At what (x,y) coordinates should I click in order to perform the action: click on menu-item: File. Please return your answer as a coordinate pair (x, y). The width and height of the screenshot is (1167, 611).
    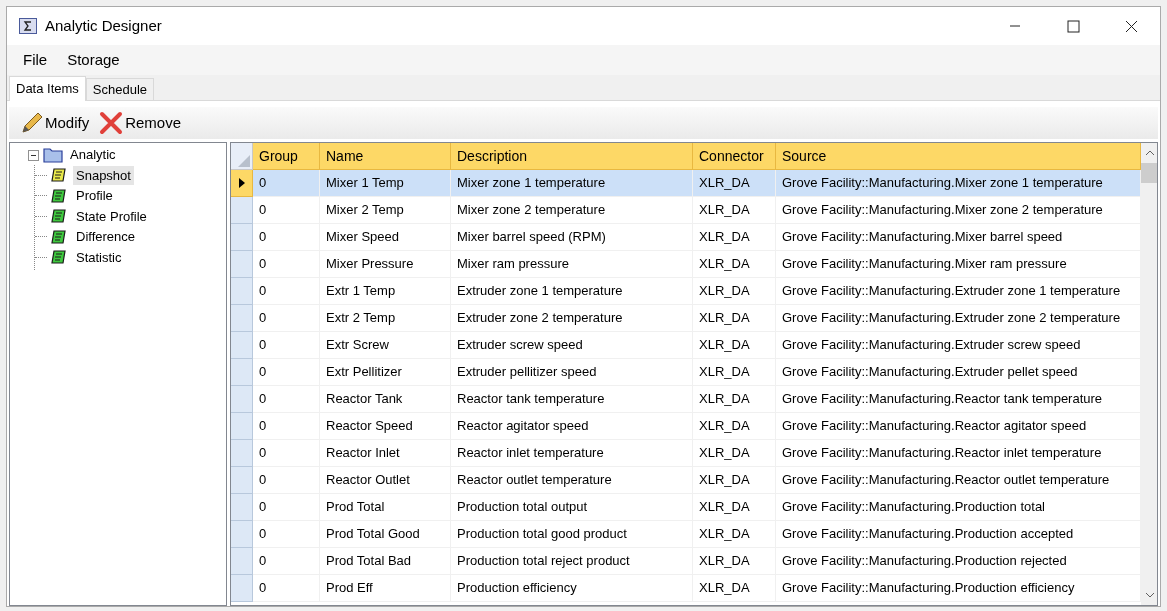
    Looking at the image, I should click on (35, 60).